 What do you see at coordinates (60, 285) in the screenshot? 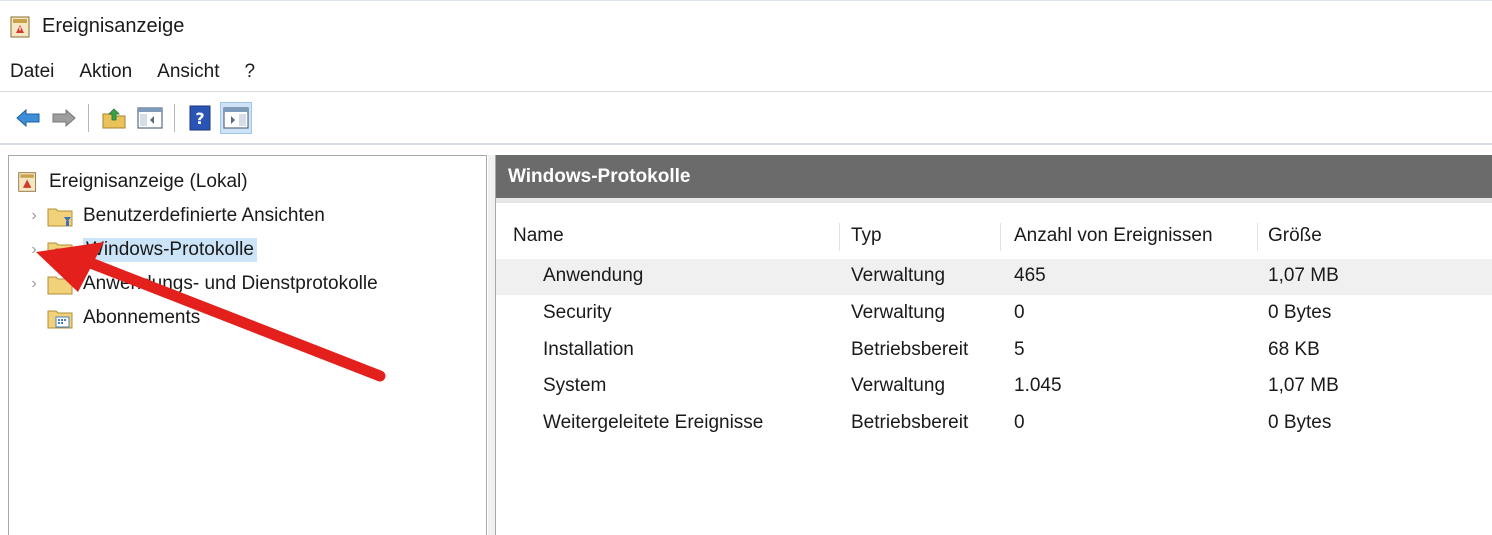
I see `app-service-logs-folder-icon` at bounding box center [60, 285].